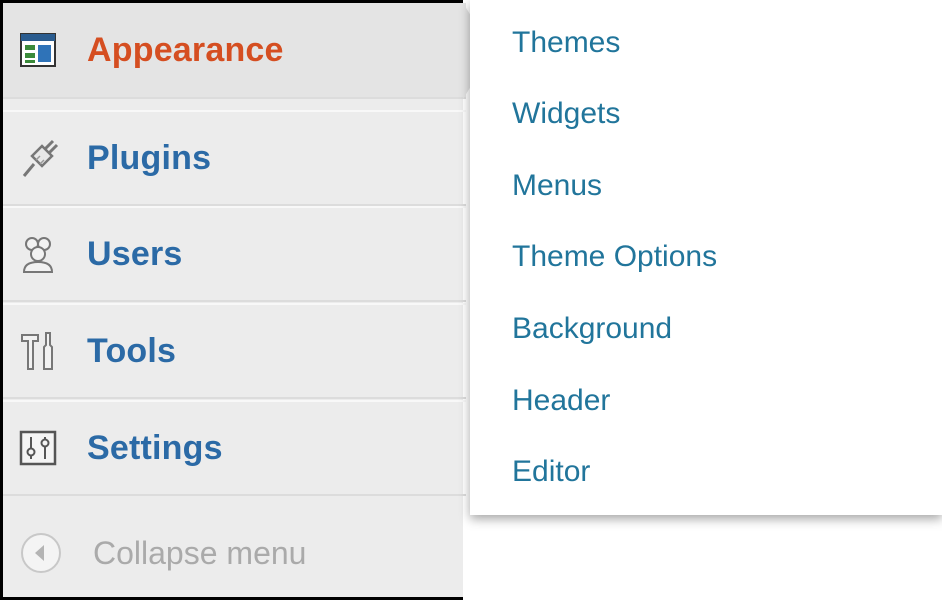 The image size is (942, 600). Describe the element at coordinates (185, 49) in the screenshot. I see `menu-label-appearance: Appearance` at that location.